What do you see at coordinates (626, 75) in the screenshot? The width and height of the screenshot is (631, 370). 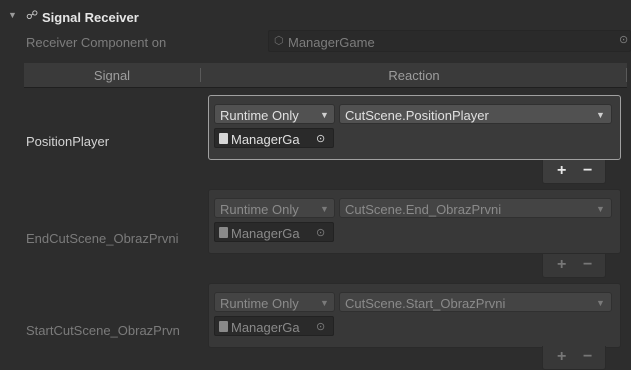 I see `column-divider` at bounding box center [626, 75].